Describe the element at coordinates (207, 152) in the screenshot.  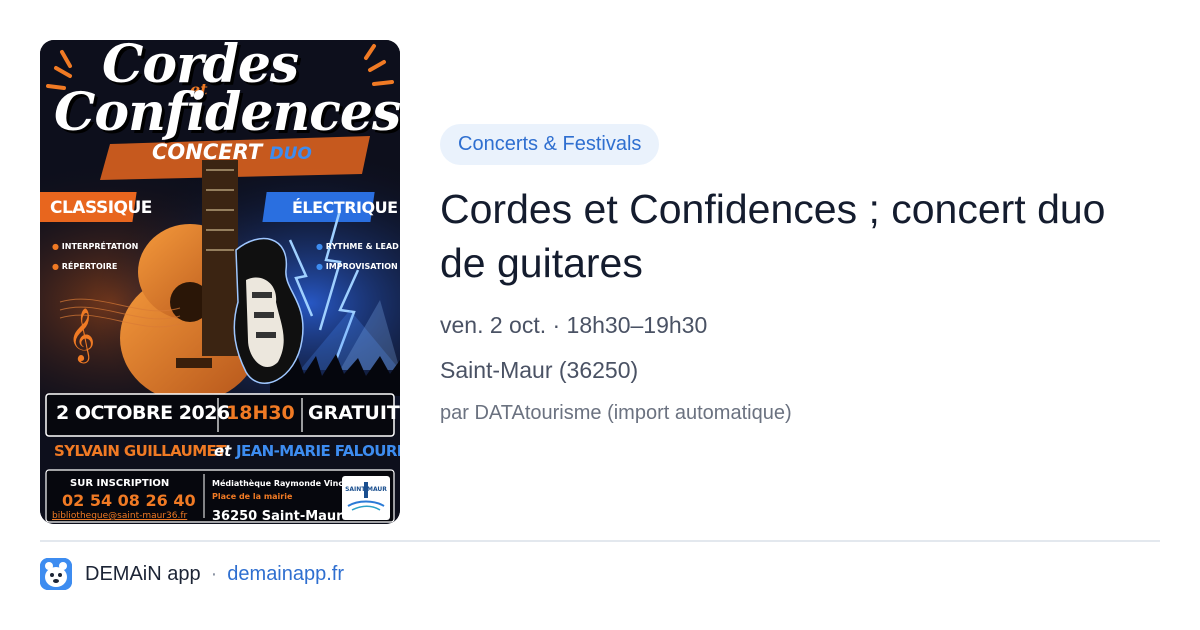
I see `poster-subtitle-concert: CONCERT` at that location.